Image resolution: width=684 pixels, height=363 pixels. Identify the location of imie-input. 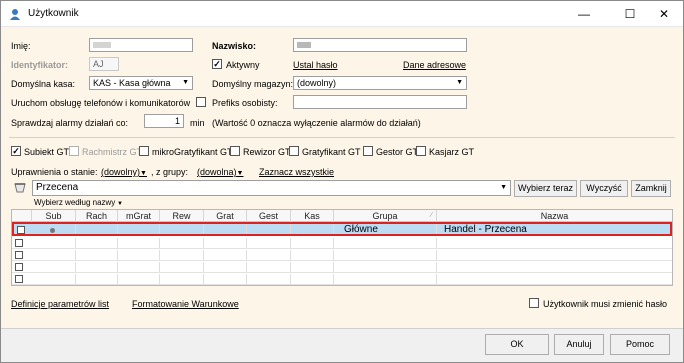
(141, 45).